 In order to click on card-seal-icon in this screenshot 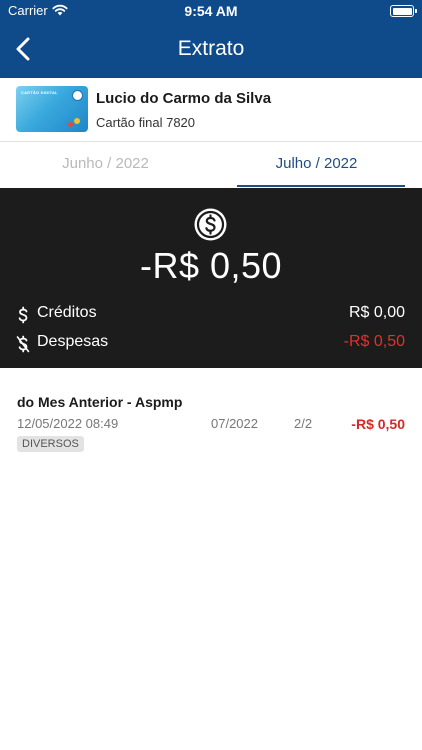, I will do `click(77, 95)`.